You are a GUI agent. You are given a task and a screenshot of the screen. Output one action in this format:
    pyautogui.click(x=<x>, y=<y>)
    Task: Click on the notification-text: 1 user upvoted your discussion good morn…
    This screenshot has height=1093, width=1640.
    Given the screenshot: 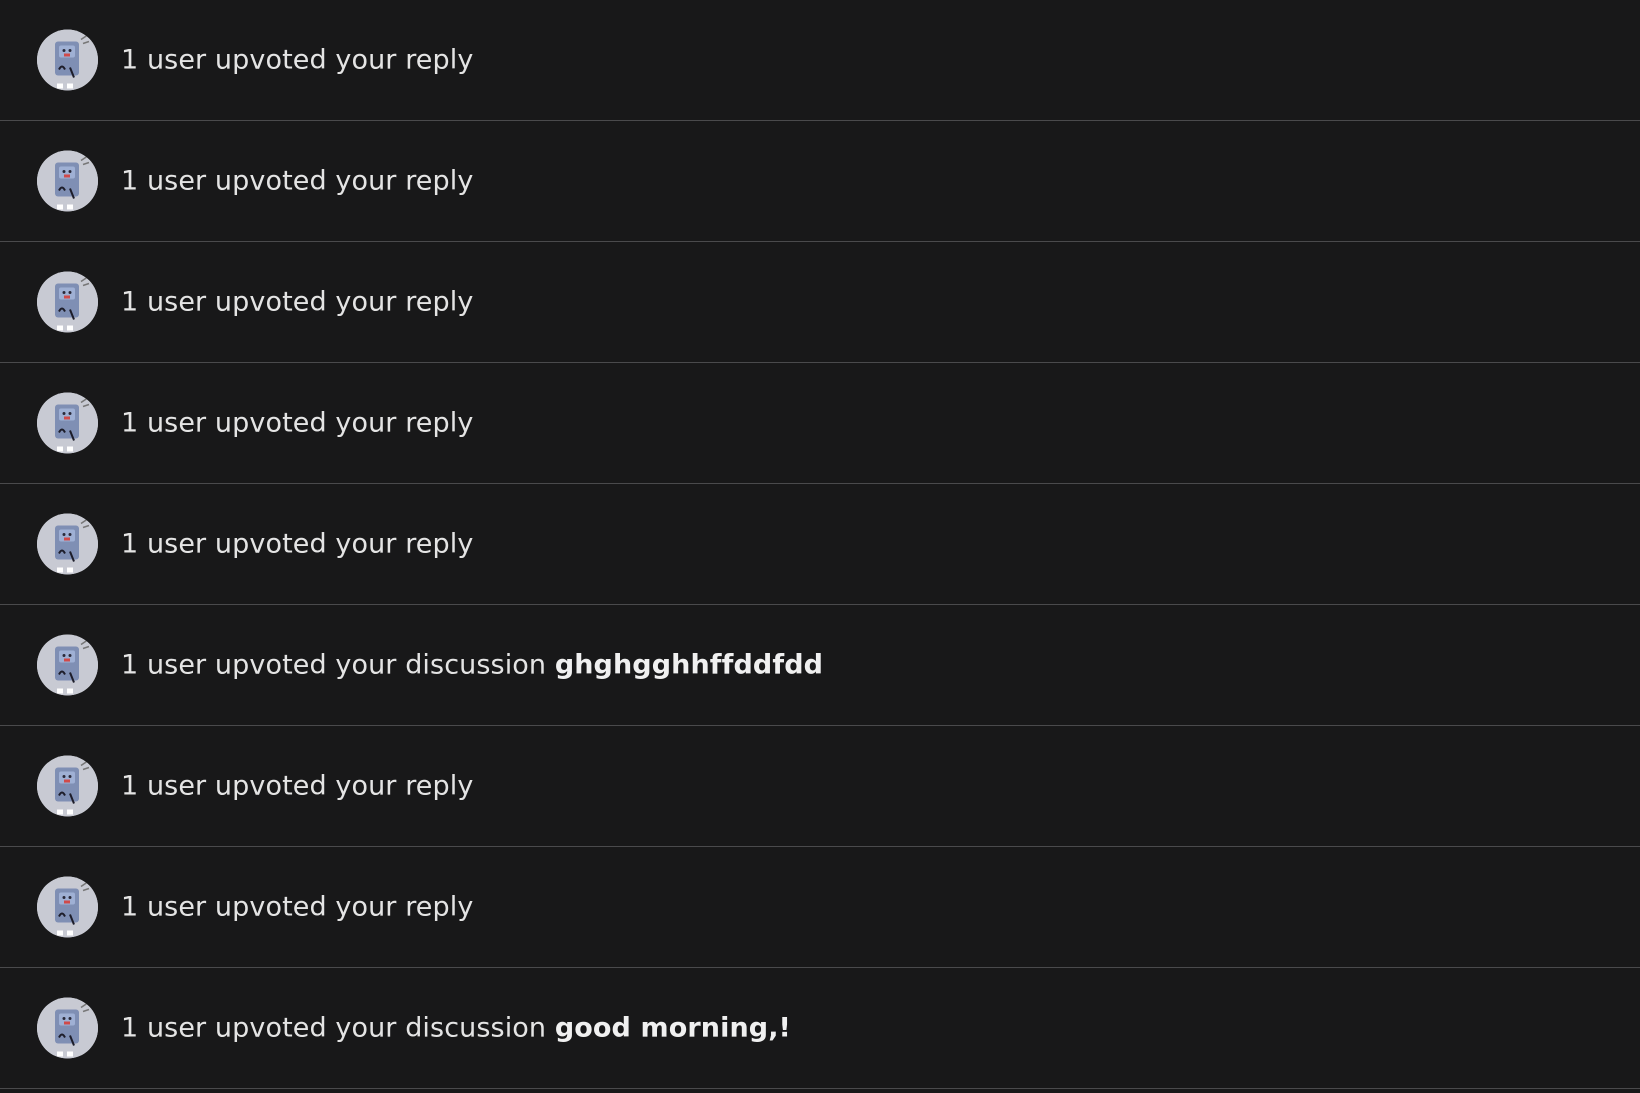 What is the action you would take?
    pyautogui.click(x=456, y=1028)
    